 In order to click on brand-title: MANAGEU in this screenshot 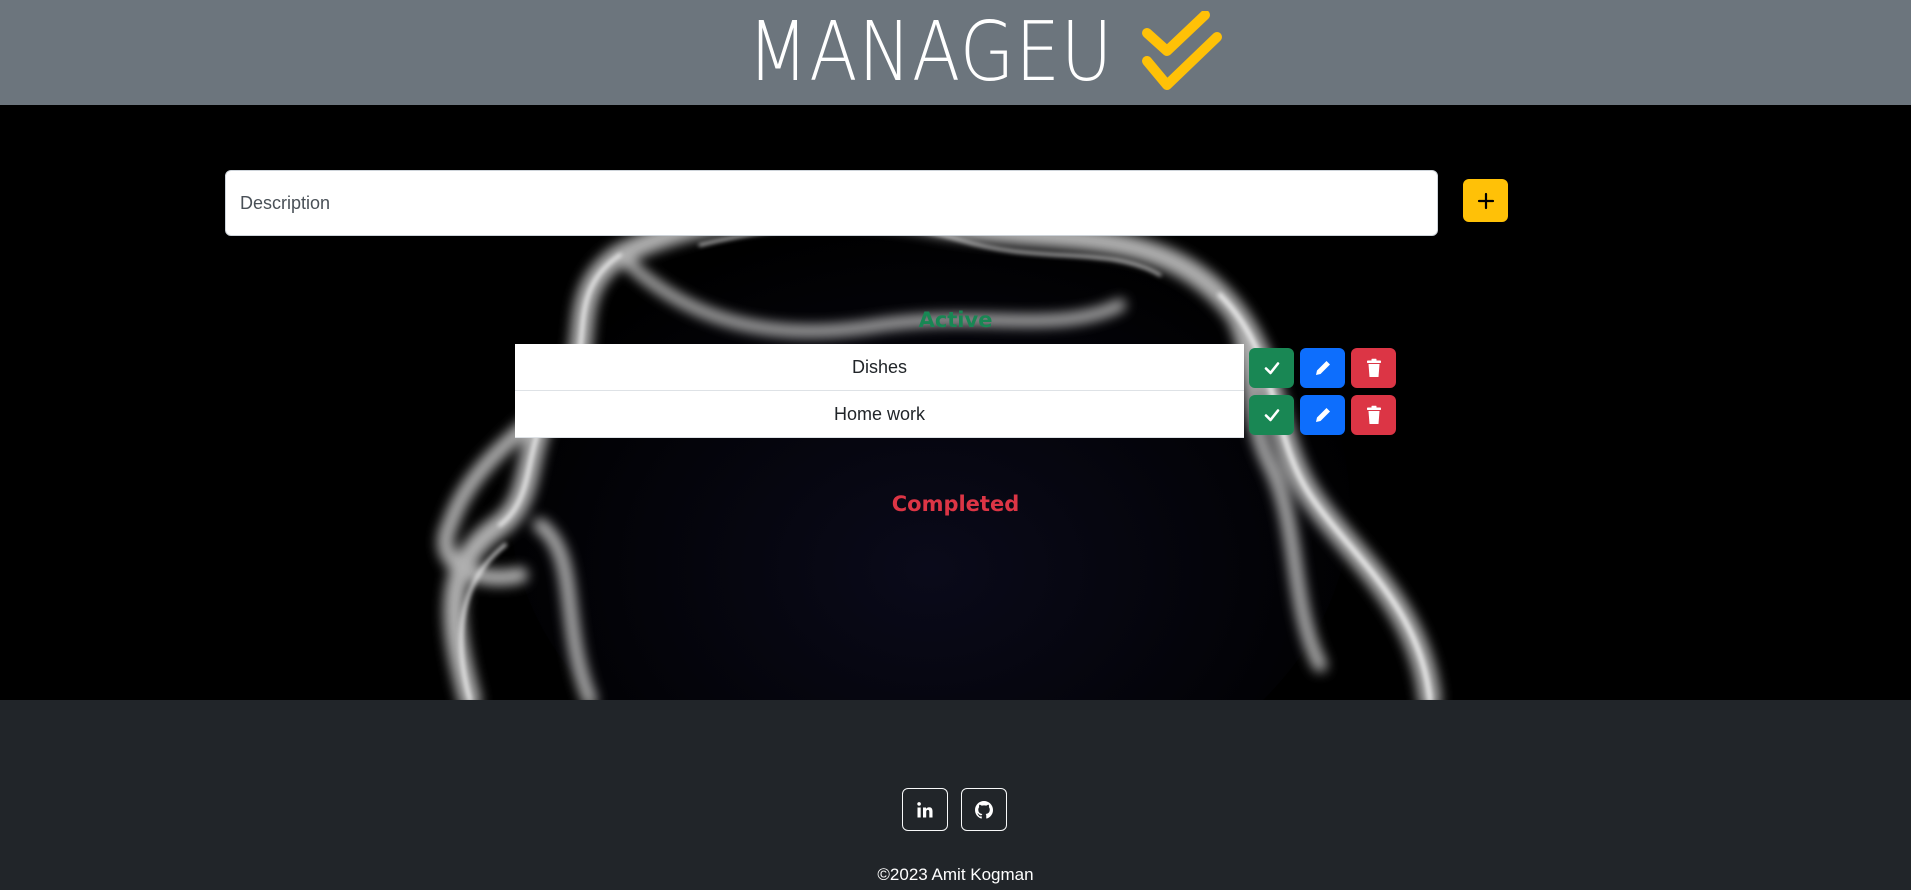, I will do `click(930, 52)`.